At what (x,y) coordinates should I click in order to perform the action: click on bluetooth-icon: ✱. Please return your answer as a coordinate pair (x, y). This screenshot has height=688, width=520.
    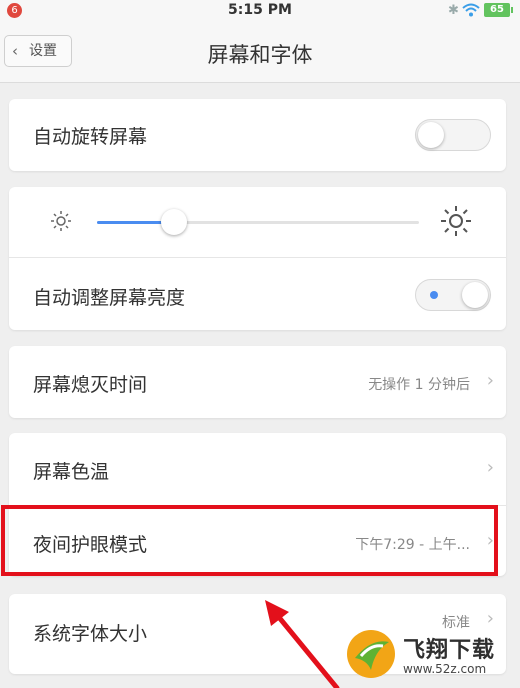
    Looking at the image, I should click on (453, 10).